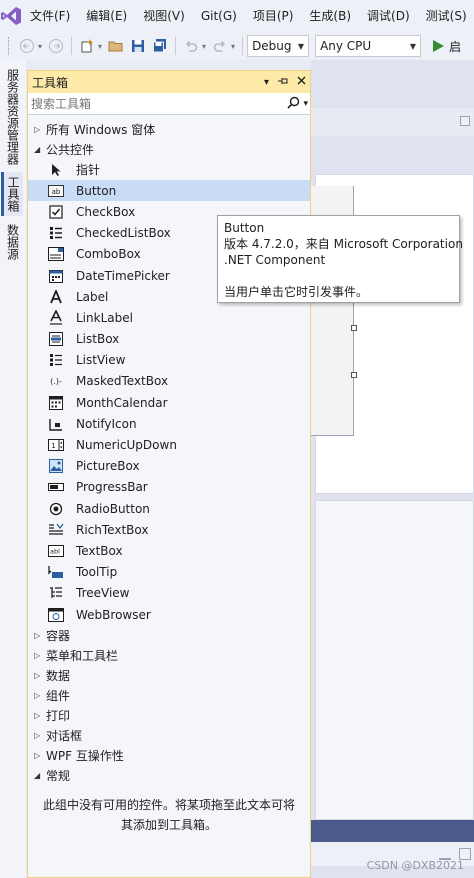 This screenshot has height=878, width=474. What do you see at coordinates (13, 117) in the screenshot?
I see `tab-server-explorer: 服务器资源管理器` at bounding box center [13, 117].